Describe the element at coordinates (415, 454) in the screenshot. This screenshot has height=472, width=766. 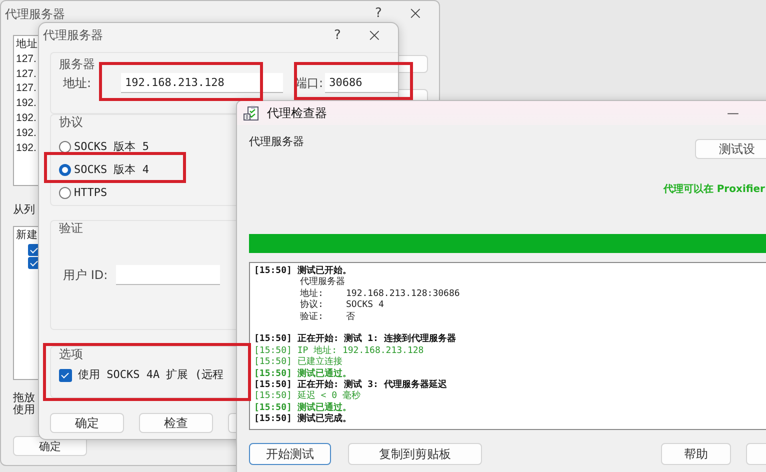
I see `action-button: 复制到剪贴板` at that location.